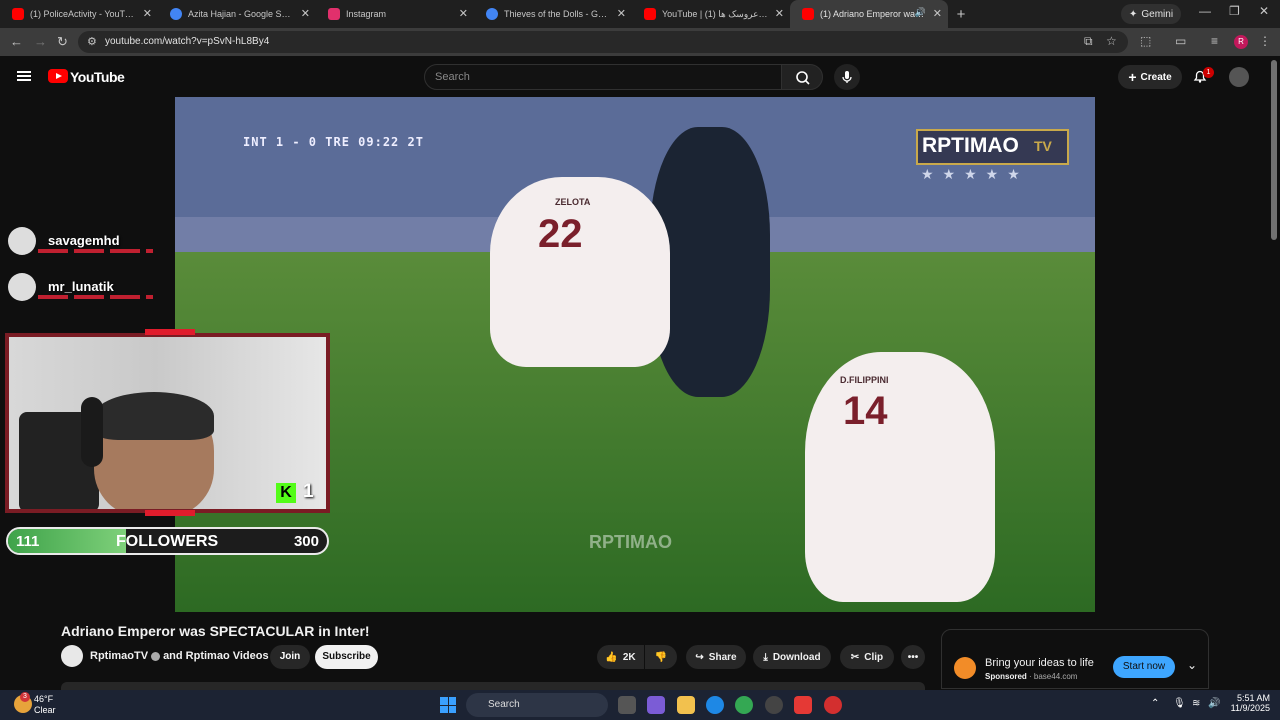 This screenshot has width=1280, height=720. What do you see at coordinates (156, 656) in the screenshot?
I see `verified-icon` at bounding box center [156, 656].